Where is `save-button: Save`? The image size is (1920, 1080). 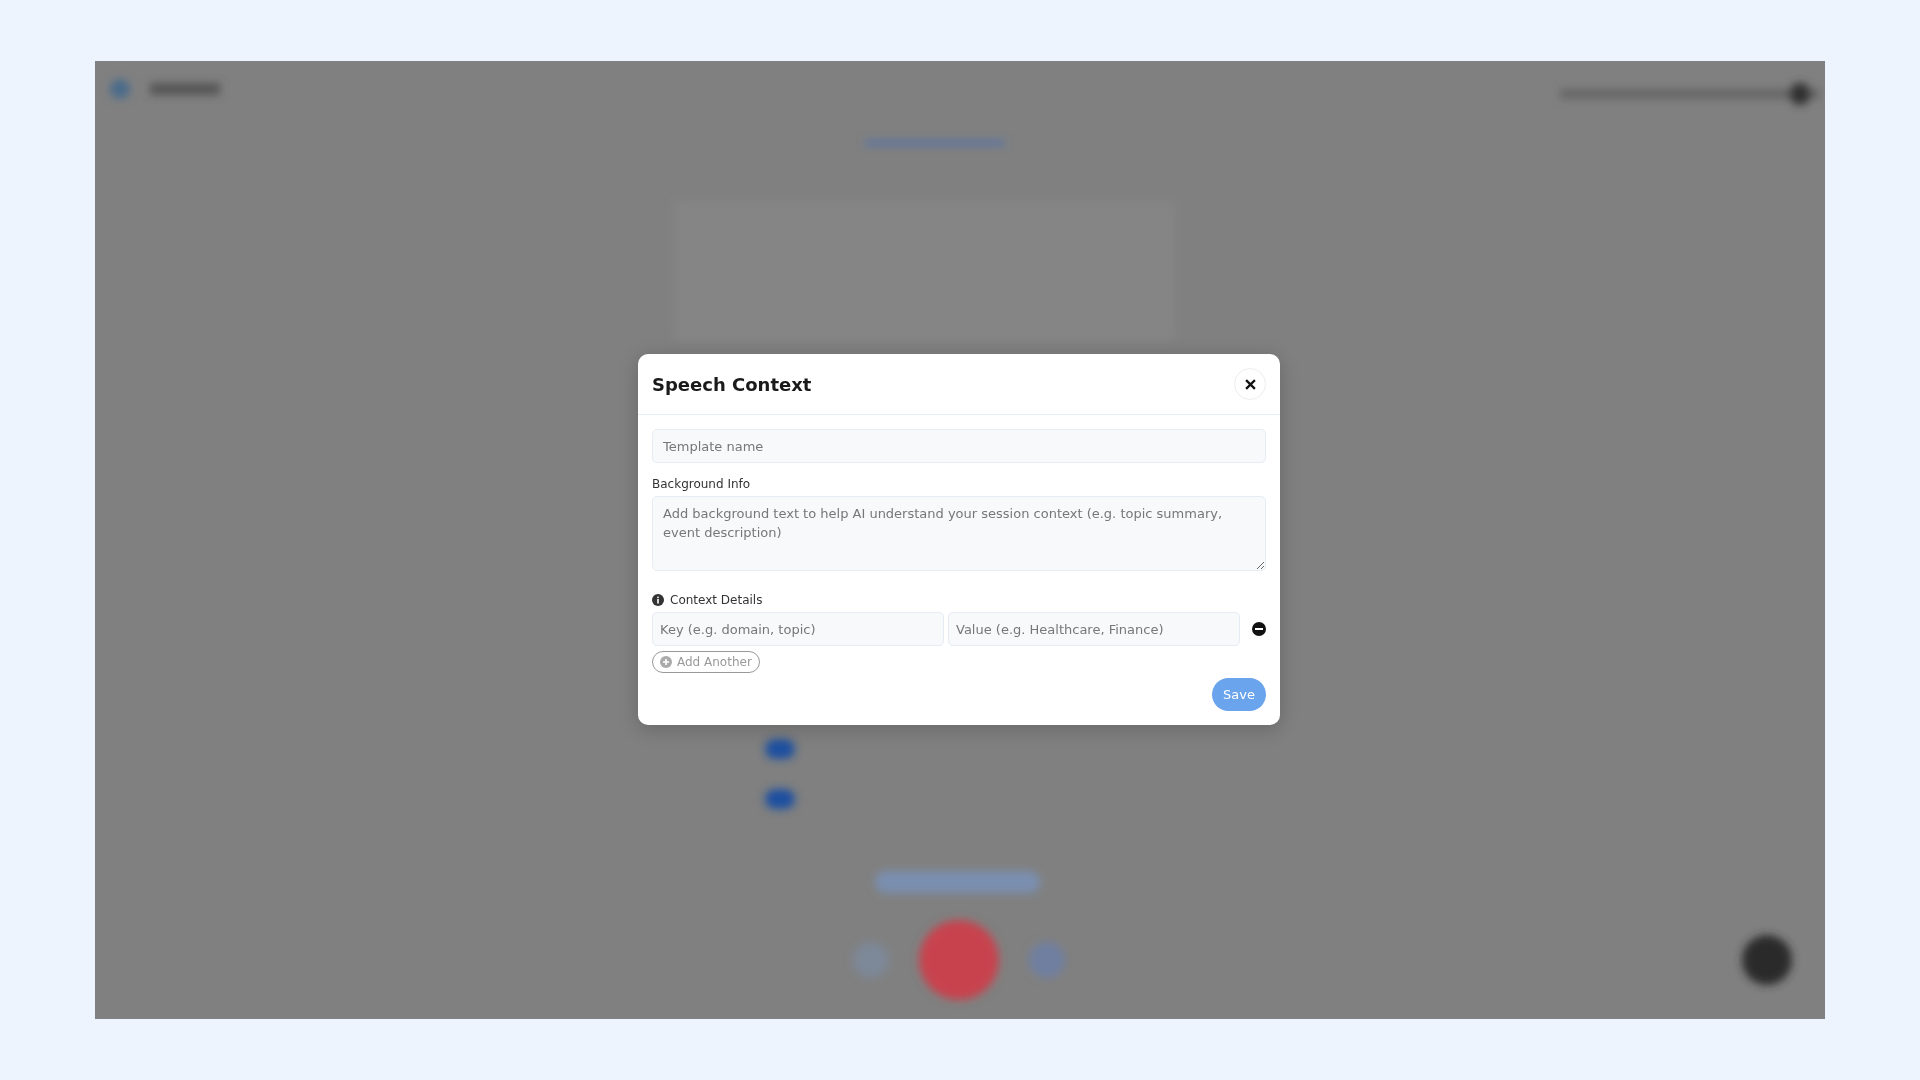 save-button: Save is located at coordinates (1239, 694).